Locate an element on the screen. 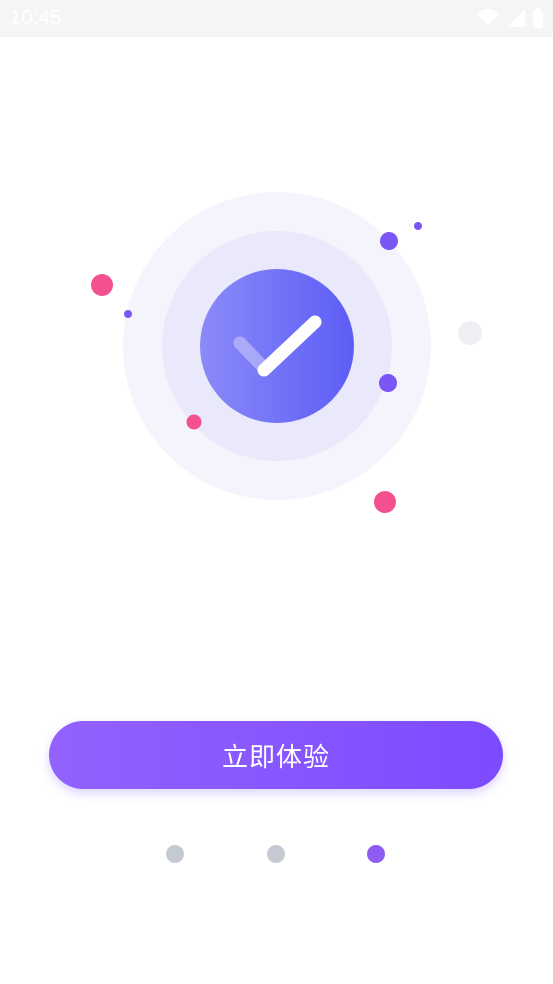  experience-now-button: 立即体验 is located at coordinates (276, 755).